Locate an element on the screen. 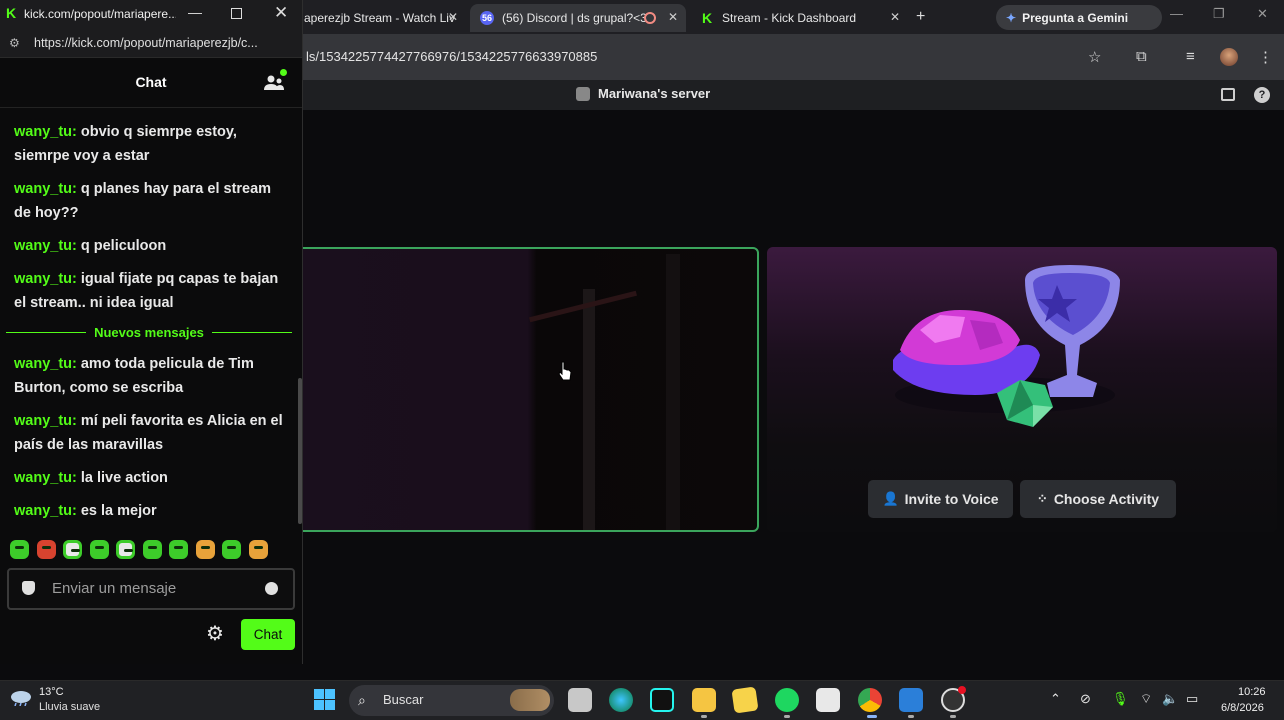 The height and width of the screenshot is (720, 1284). chrome-icon is located at coordinates (870, 700).